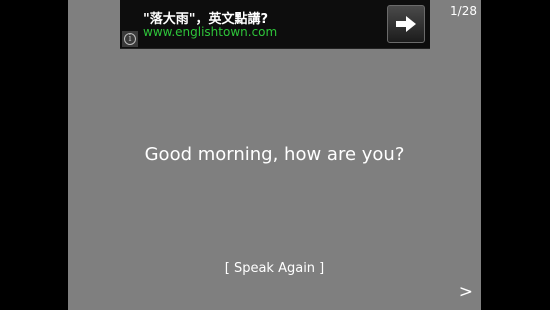 The image size is (550, 310). I want to click on next-button: >, so click(466, 292).